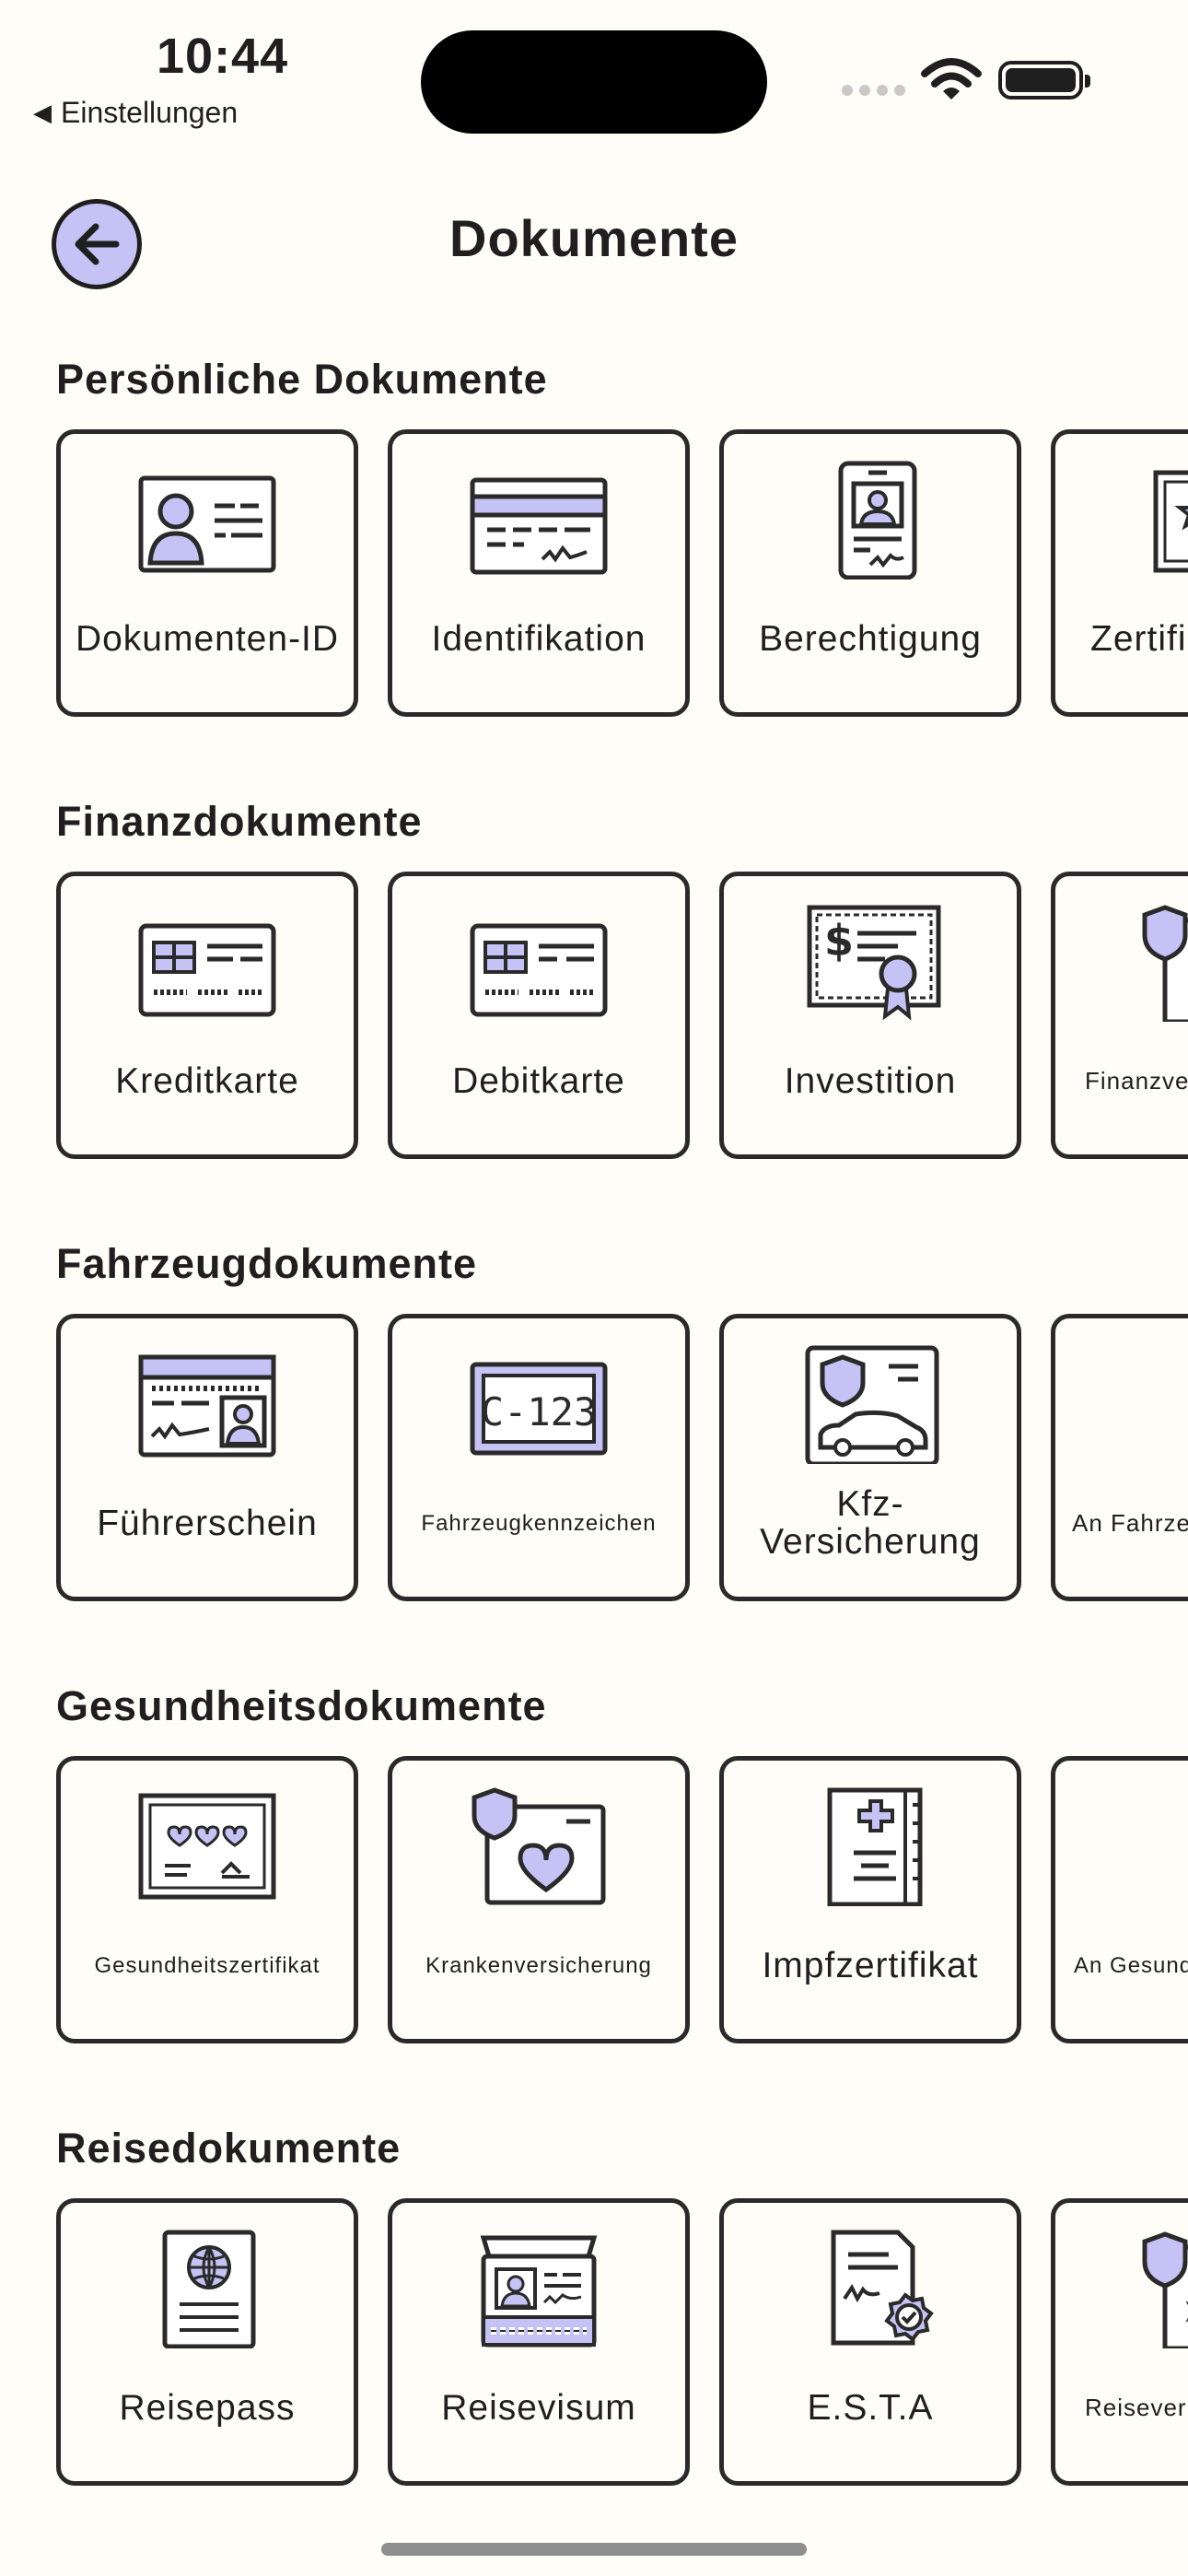 Image resolution: width=1188 pixels, height=2576 pixels. Describe the element at coordinates (207, 524) in the screenshot. I see `id-card-icon` at that location.